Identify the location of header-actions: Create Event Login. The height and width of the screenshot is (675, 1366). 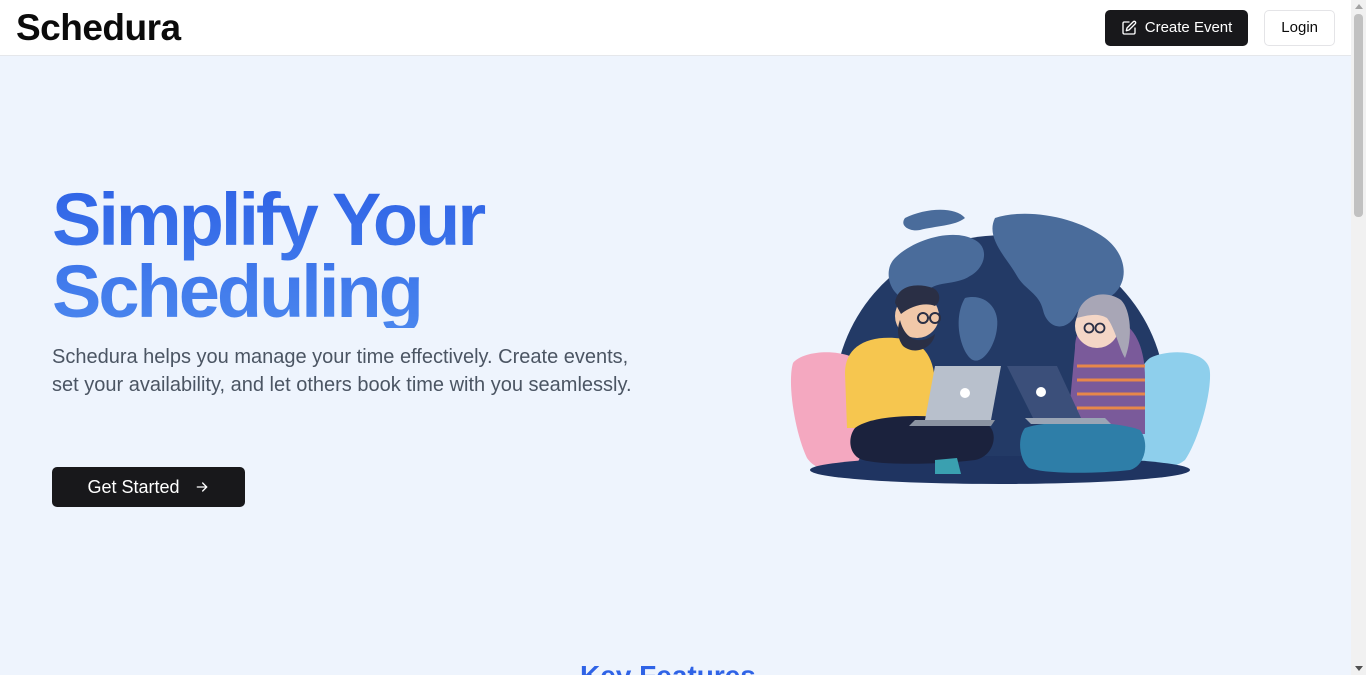
(1219, 27).